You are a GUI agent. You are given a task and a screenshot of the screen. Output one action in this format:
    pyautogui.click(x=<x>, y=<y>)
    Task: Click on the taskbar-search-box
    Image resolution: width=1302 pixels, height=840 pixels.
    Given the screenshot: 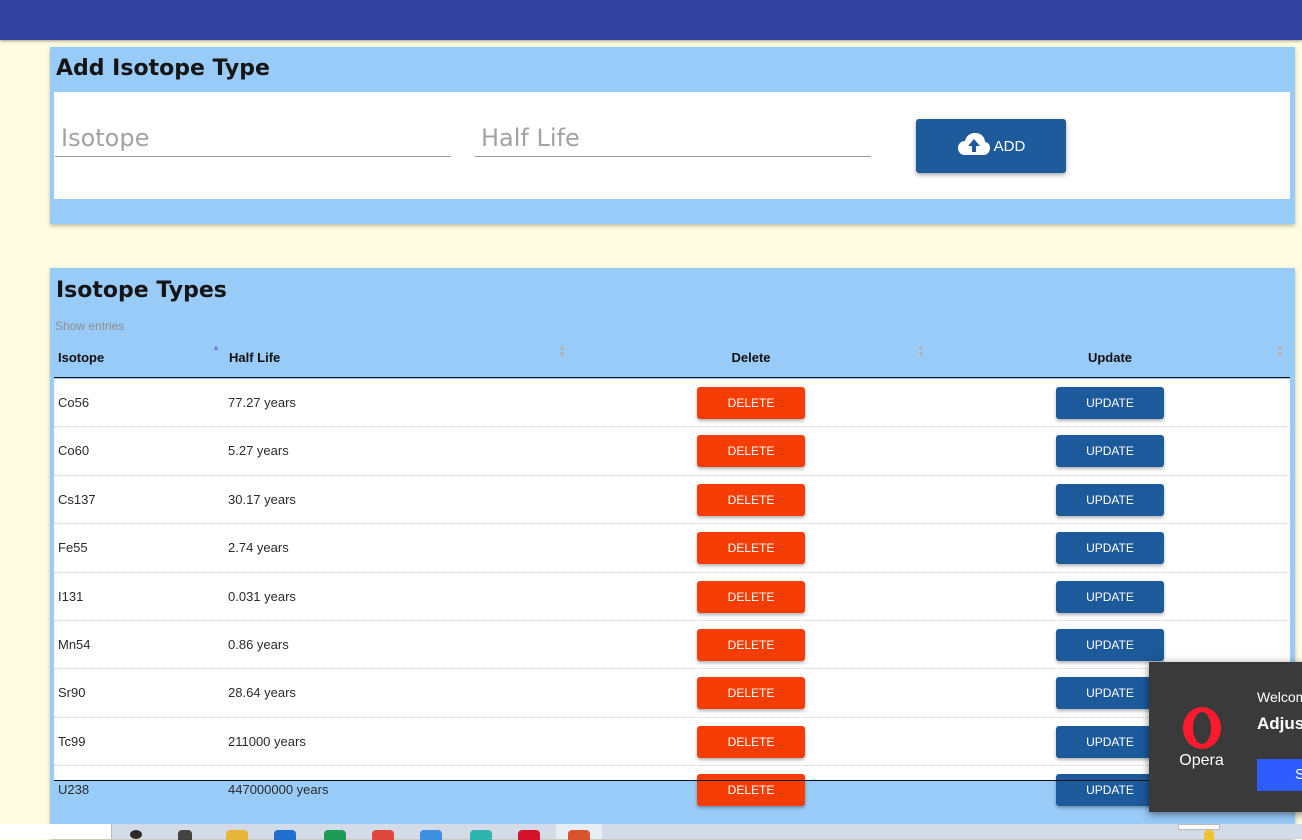 What is the action you would take?
    pyautogui.click(x=56, y=831)
    